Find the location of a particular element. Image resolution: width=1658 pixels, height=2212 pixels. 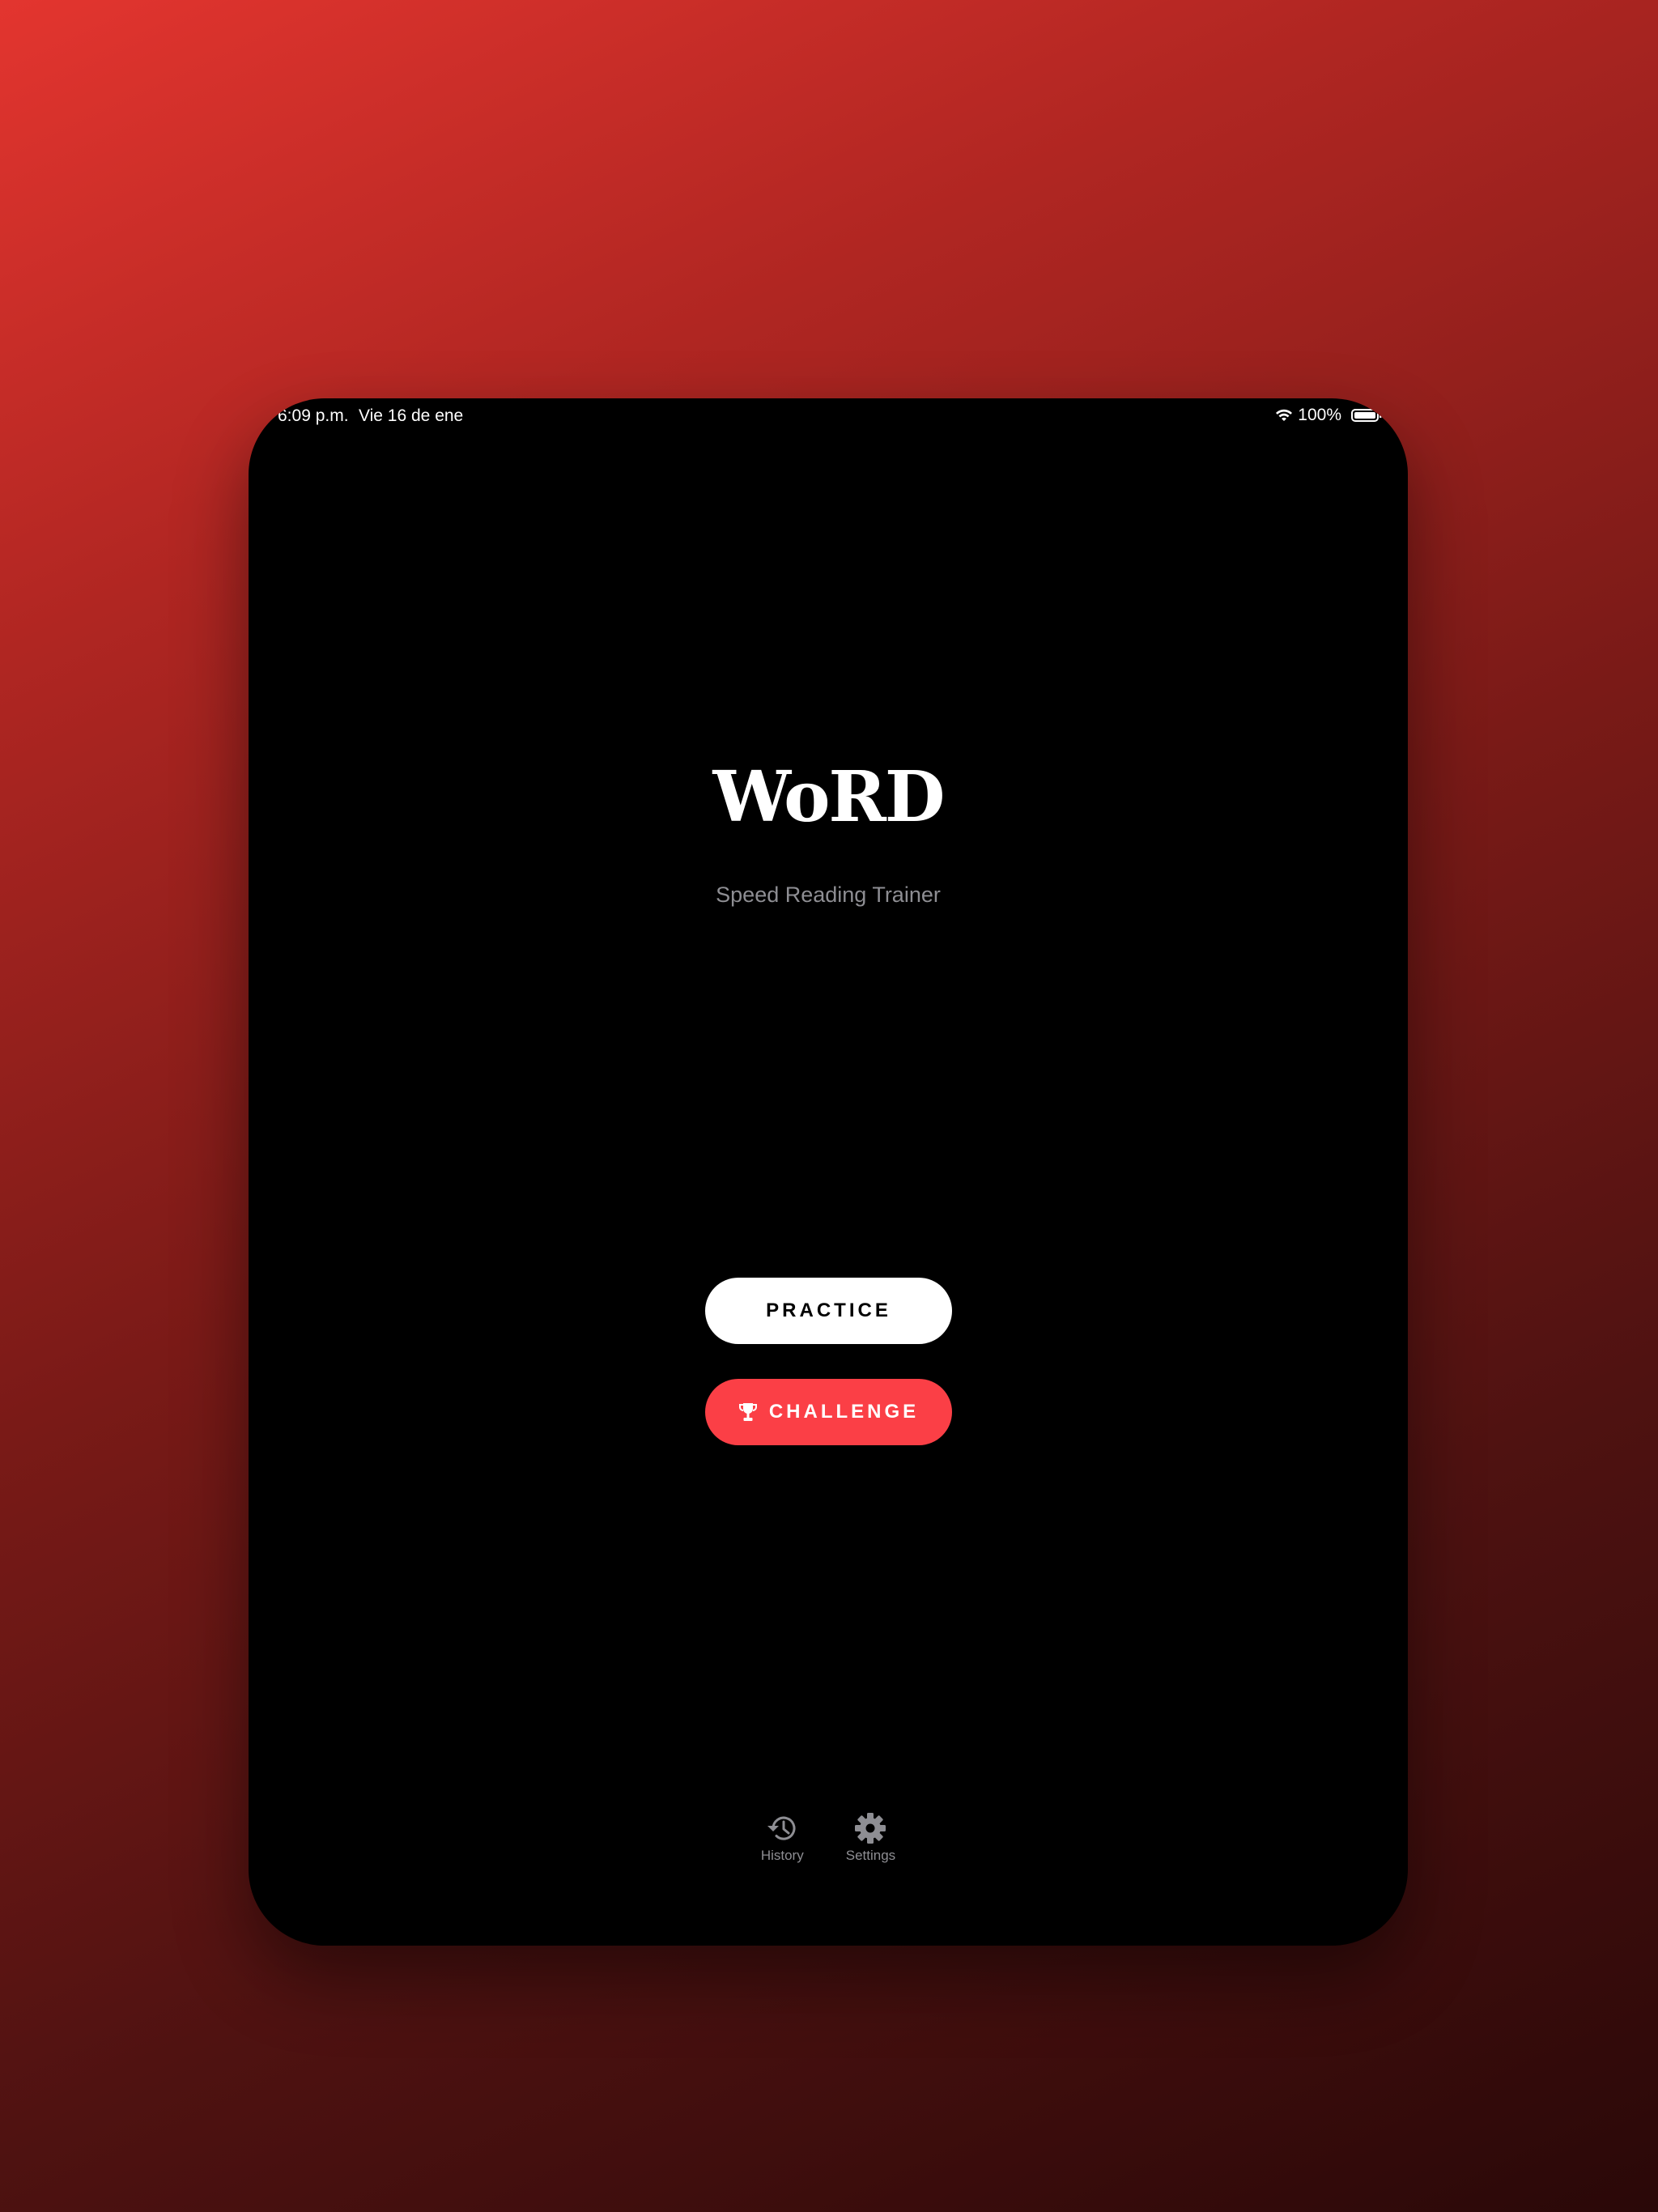

status-time: 6:09 p.m. is located at coordinates (313, 416).